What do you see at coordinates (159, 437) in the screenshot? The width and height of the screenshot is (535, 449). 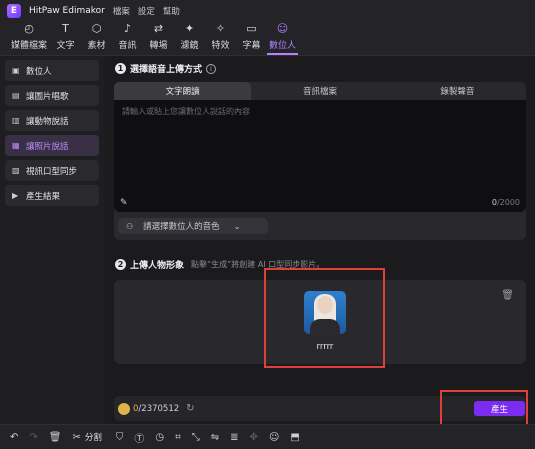 I see `timer-icon: ◷` at bounding box center [159, 437].